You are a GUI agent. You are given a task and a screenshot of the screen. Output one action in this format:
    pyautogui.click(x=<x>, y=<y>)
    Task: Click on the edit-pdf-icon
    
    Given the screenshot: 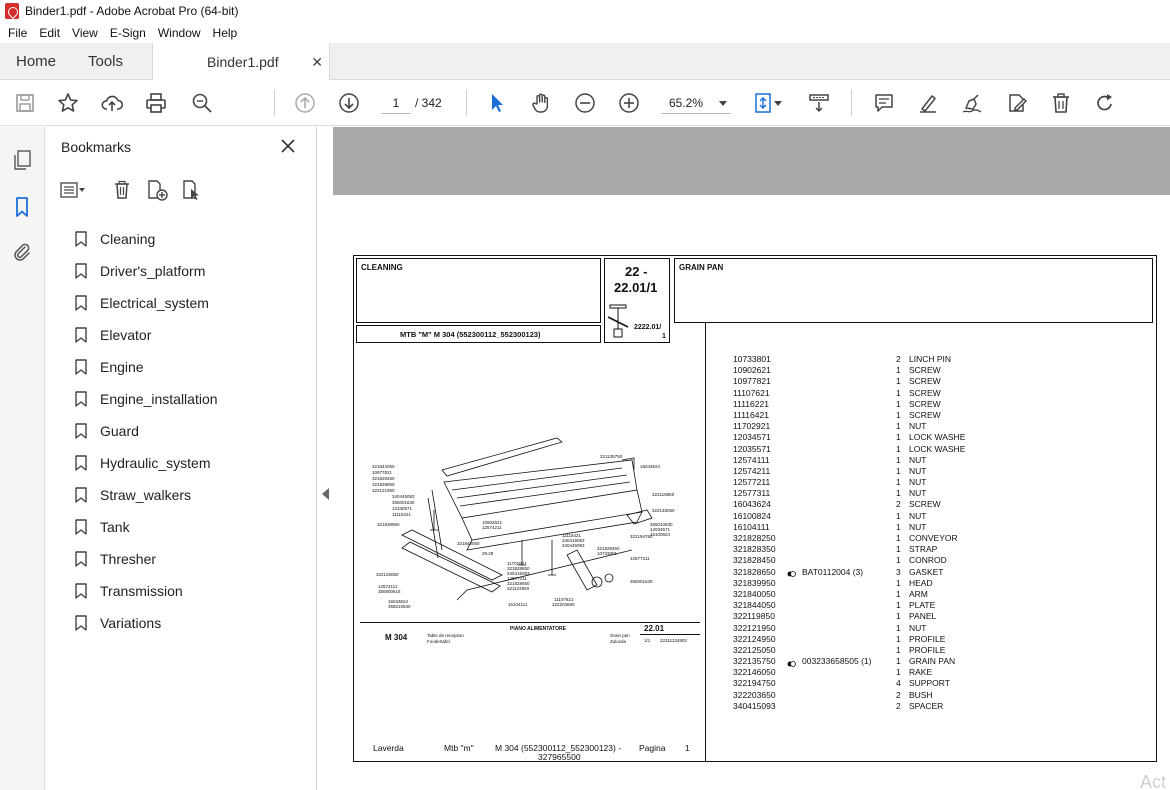 What is the action you would take?
    pyautogui.click(x=1017, y=103)
    